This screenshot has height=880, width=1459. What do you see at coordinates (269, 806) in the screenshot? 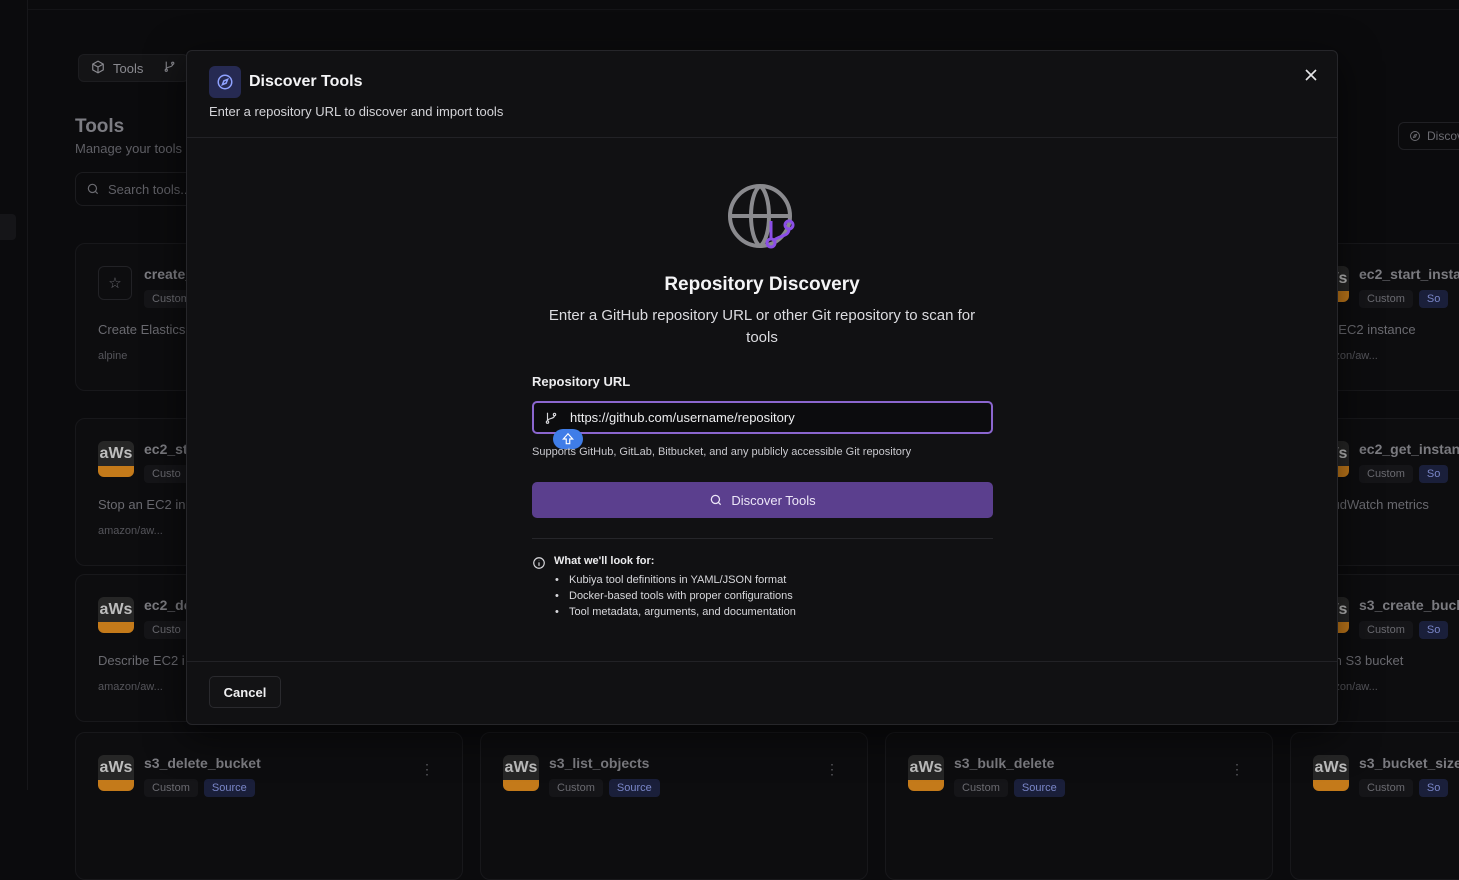
I see `tool-card: aWs s3_delete_bucket Custom Source ⋮` at bounding box center [269, 806].